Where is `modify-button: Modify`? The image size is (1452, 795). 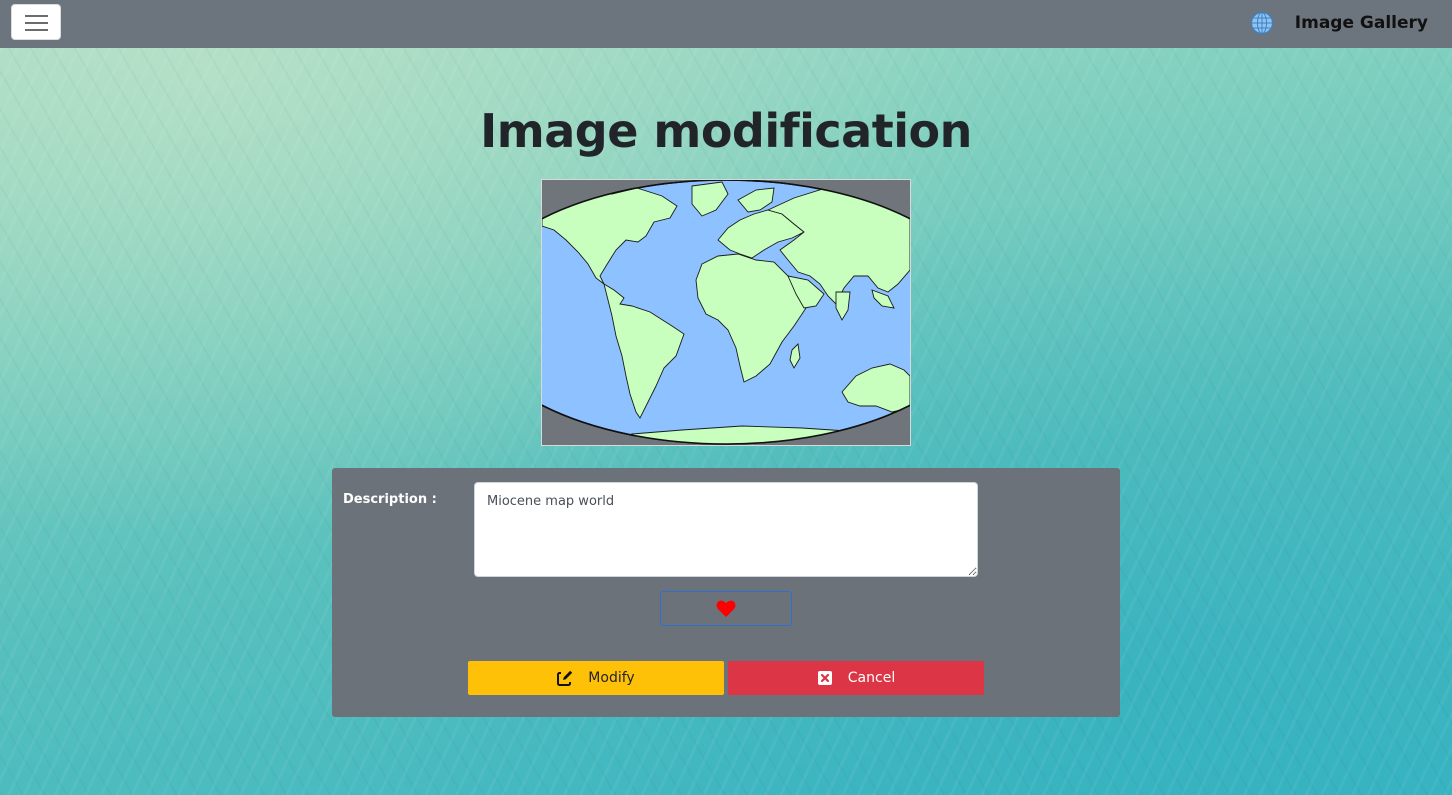
modify-button: Modify is located at coordinates (596, 678).